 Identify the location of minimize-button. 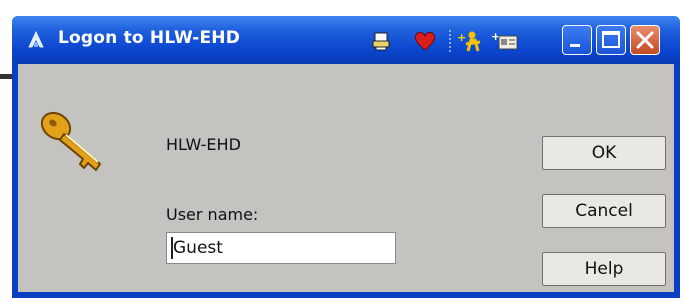
(577, 40).